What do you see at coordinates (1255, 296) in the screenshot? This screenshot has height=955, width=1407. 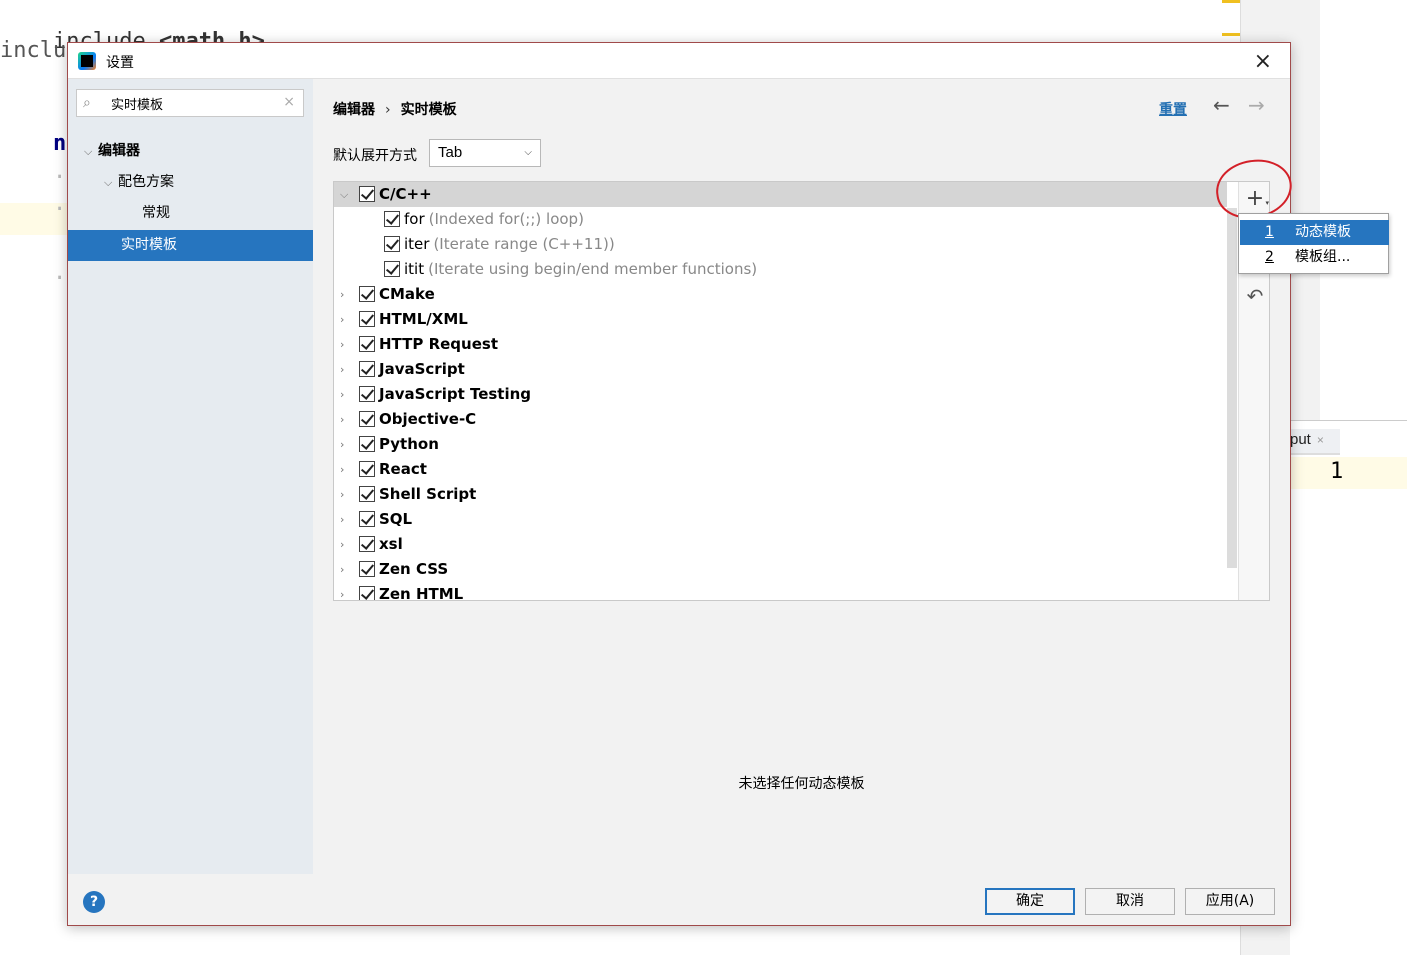 I see `restore-defaults-button: ↶` at bounding box center [1255, 296].